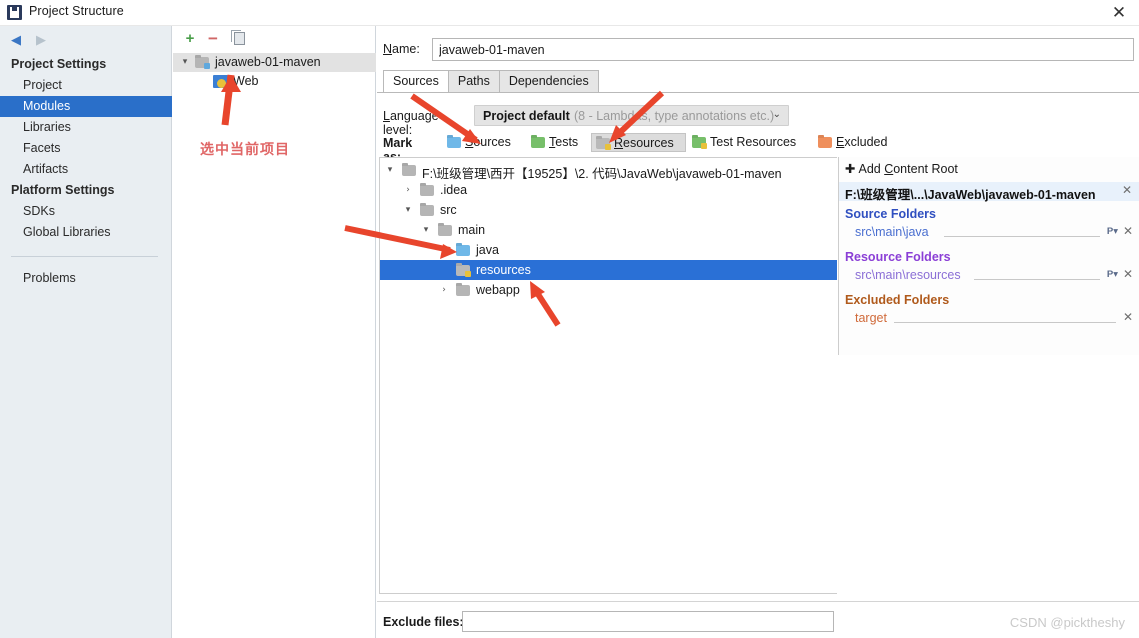 The width and height of the screenshot is (1139, 638). What do you see at coordinates (862, 142) in the screenshot?
I see `mark-as-excluded-label: Excluded` at bounding box center [862, 142].